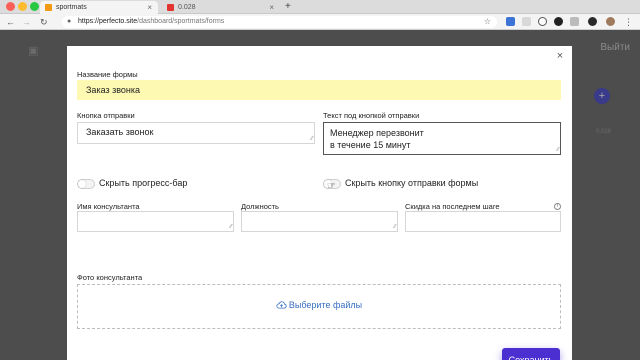  I want to click on hide-submit-label: Скрыть кнопку отправки формы, so click(412, 183).